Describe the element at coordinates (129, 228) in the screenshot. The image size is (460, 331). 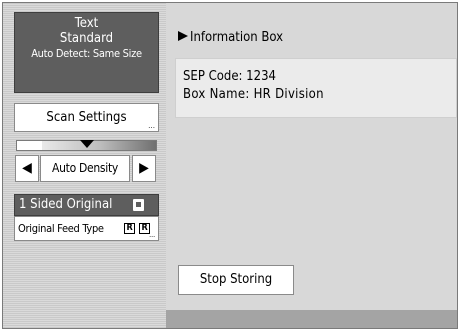
I see `orientation-r-icon: R` at that location.